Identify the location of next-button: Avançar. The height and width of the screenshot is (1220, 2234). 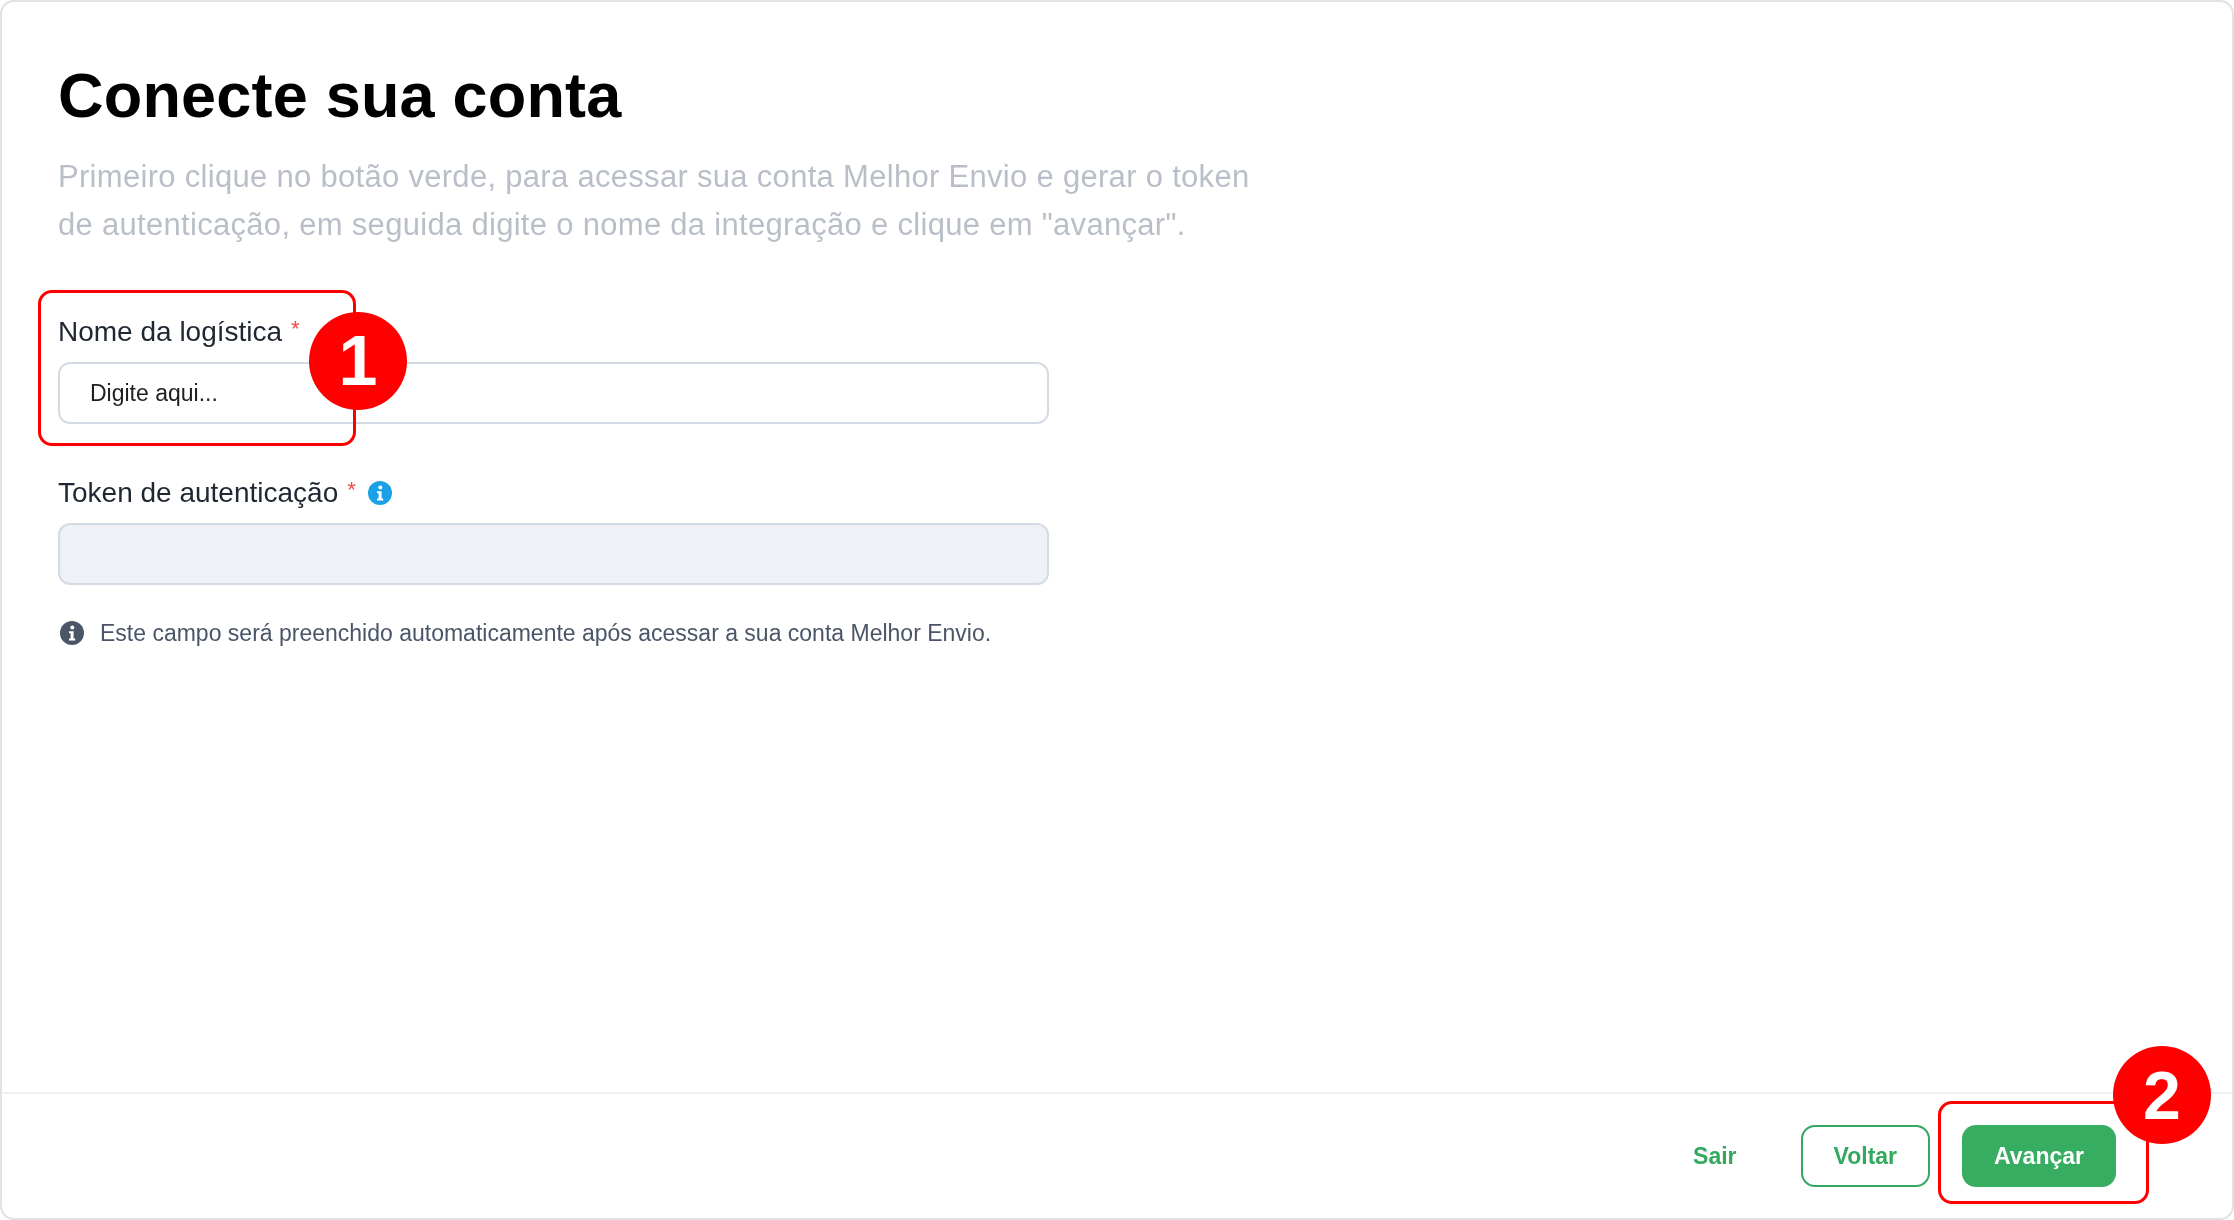
(2039, 1156).